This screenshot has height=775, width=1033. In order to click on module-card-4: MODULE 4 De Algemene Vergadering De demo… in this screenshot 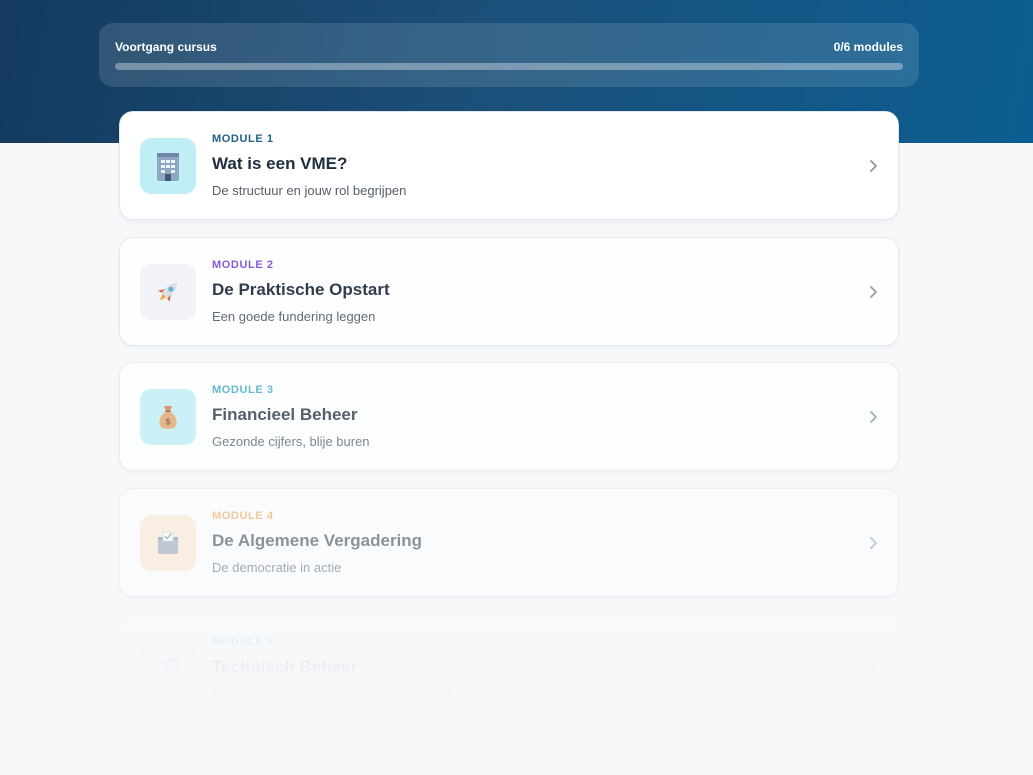, I will do `click(509, 542)`.